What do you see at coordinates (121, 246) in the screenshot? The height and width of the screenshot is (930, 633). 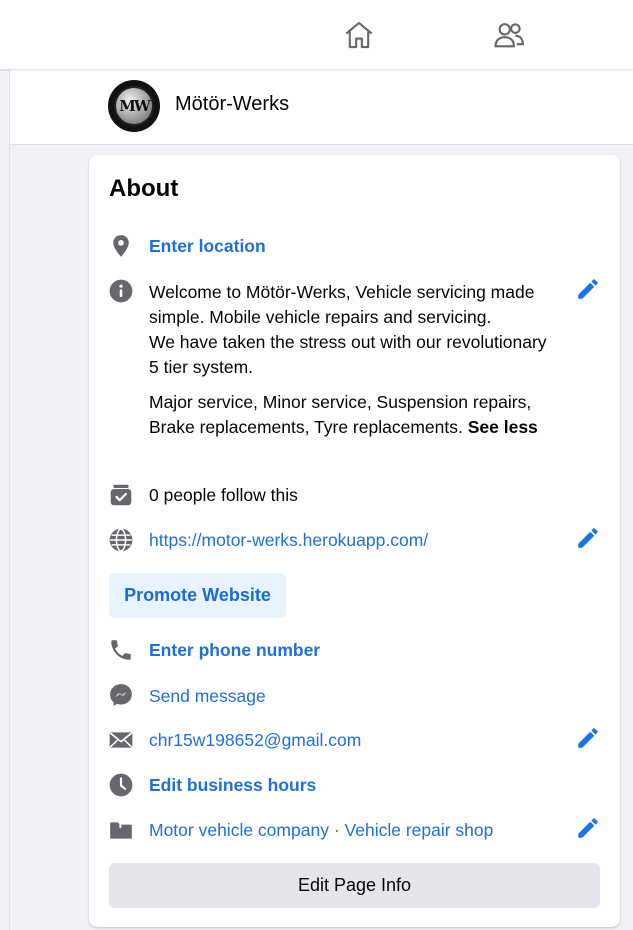 I see `location-pin-icon` at bounding box center [121, 246].